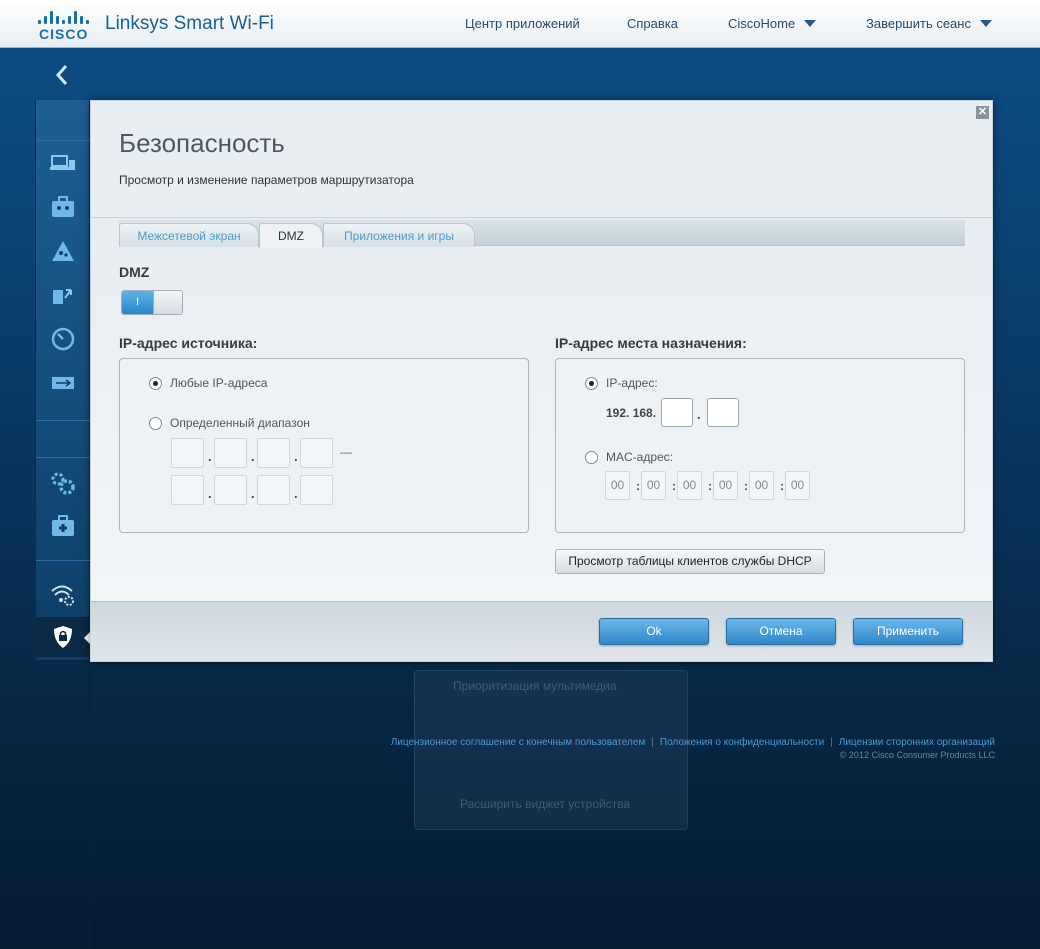 This screenshot has width=1040, height=949. I want to click on nav-network-name-dropdown: CiscoHome, so click(772, 23).